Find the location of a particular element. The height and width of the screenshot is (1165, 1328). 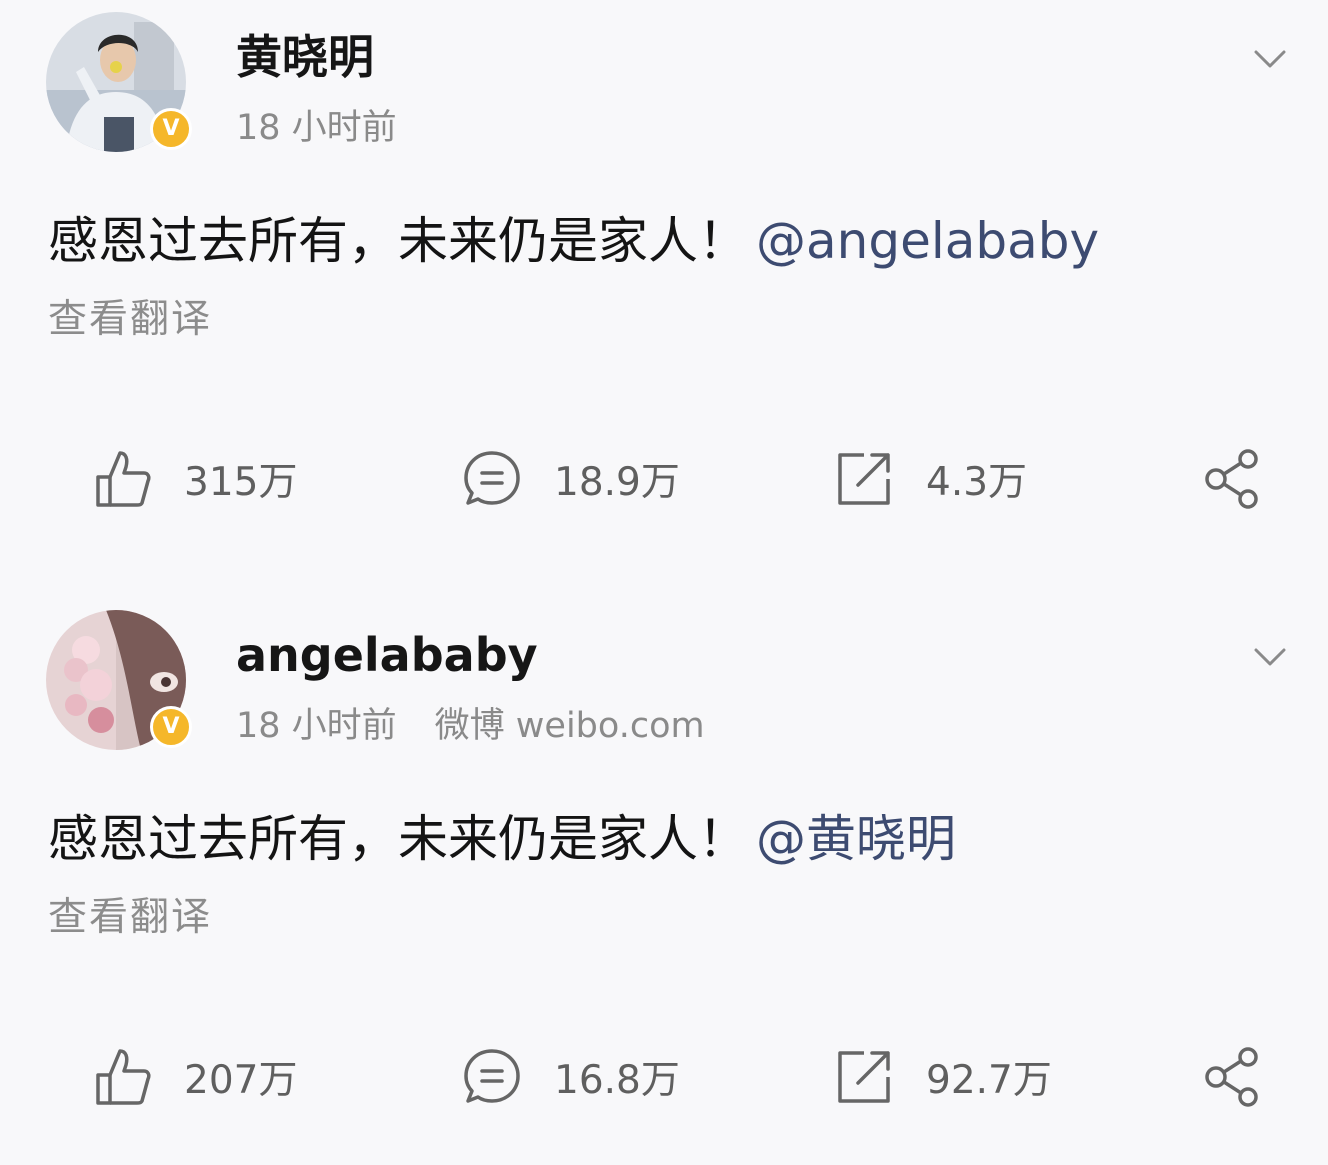

like-count: 207万 is located at coordinates (241, 1080).